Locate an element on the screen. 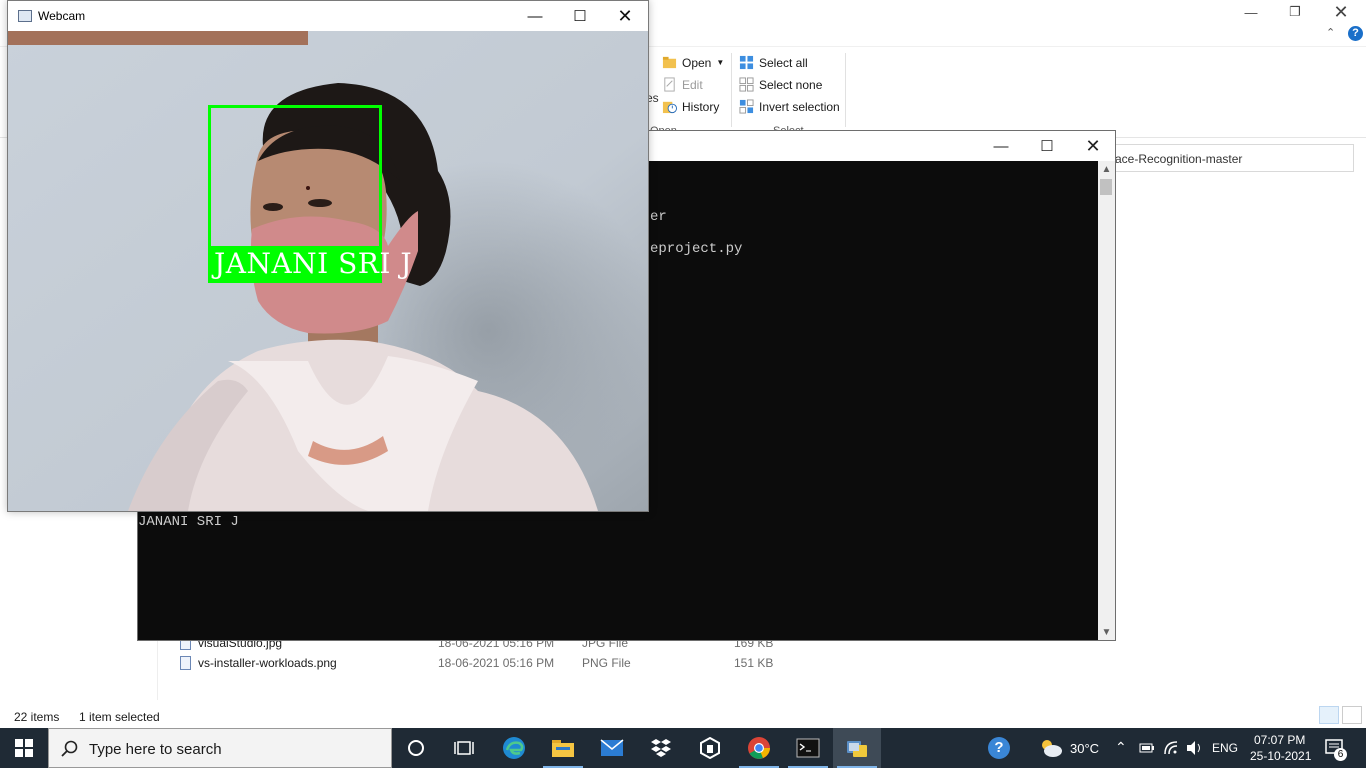 Image resolution: width=1366 pixels, height=768 pixels. select-none-button: Select none is located at coordinates (780, 84).